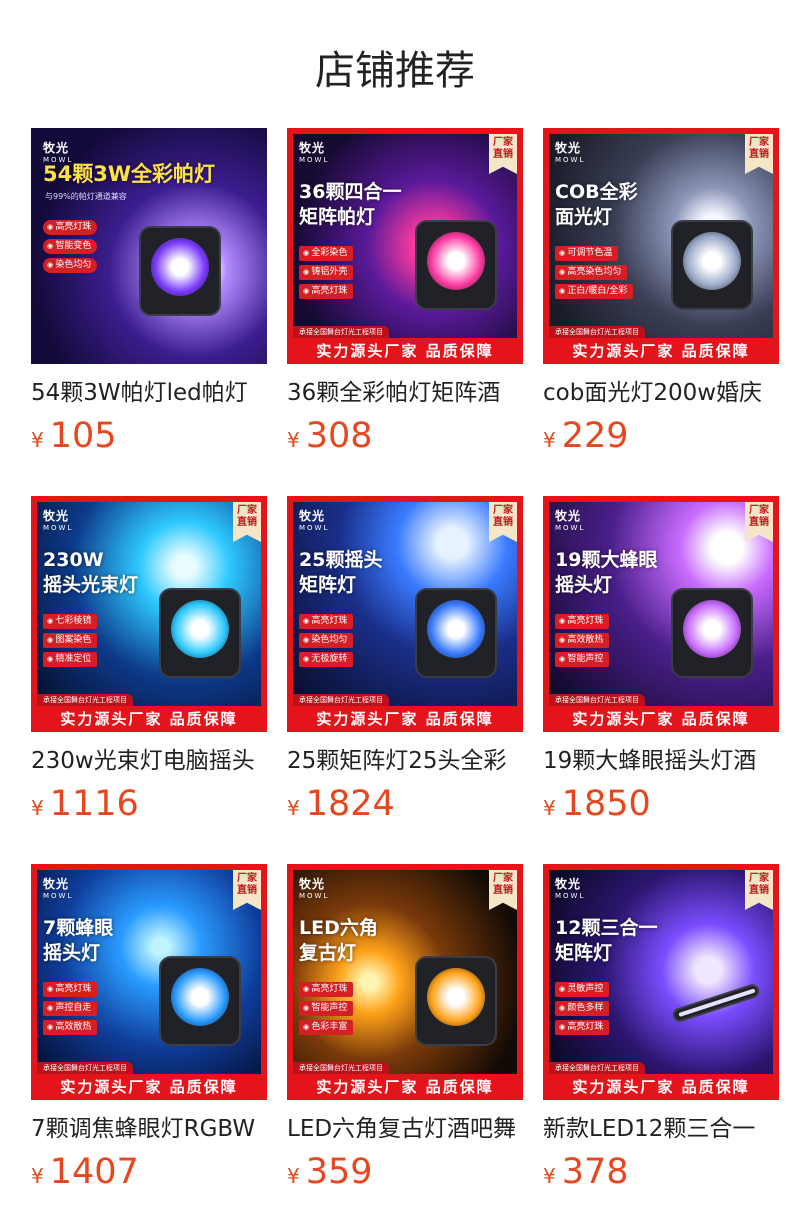  Describe the element at coordinates (149, 393) in the screenshot. I see `product-name: 54颗3W帕灯led帕灯` at that location.